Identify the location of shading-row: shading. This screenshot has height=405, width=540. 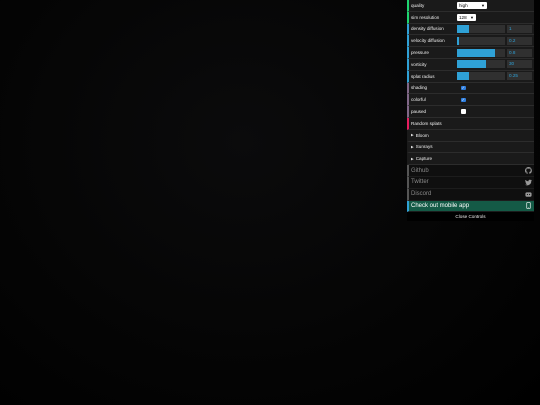
(470, 88).